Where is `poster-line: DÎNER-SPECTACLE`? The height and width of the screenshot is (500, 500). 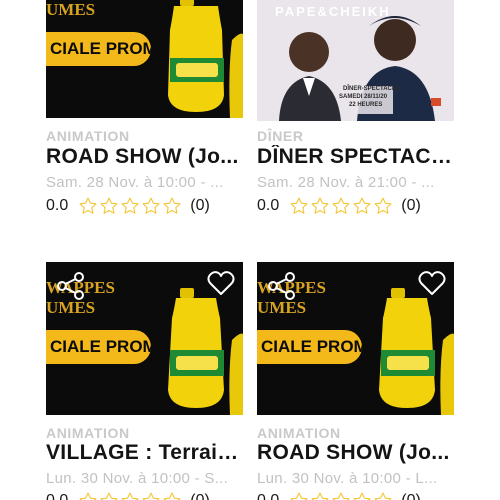
poster-line: DÎNER-SPECTACLE is located at coordinates (371, 89).